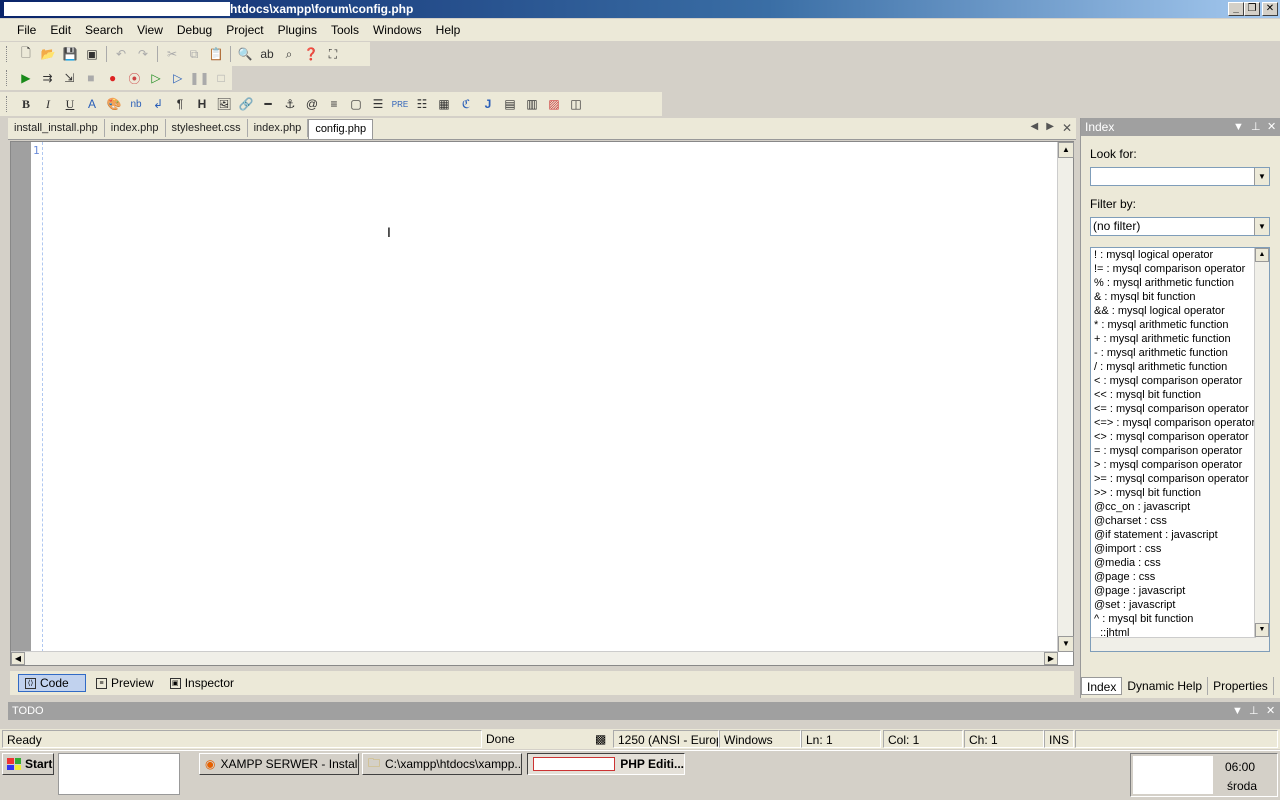 The image size is (1280, 800). Describe the element at coordinates (297, 30) in the screenshot. I see `menu-plugins: Plugins` at that location.